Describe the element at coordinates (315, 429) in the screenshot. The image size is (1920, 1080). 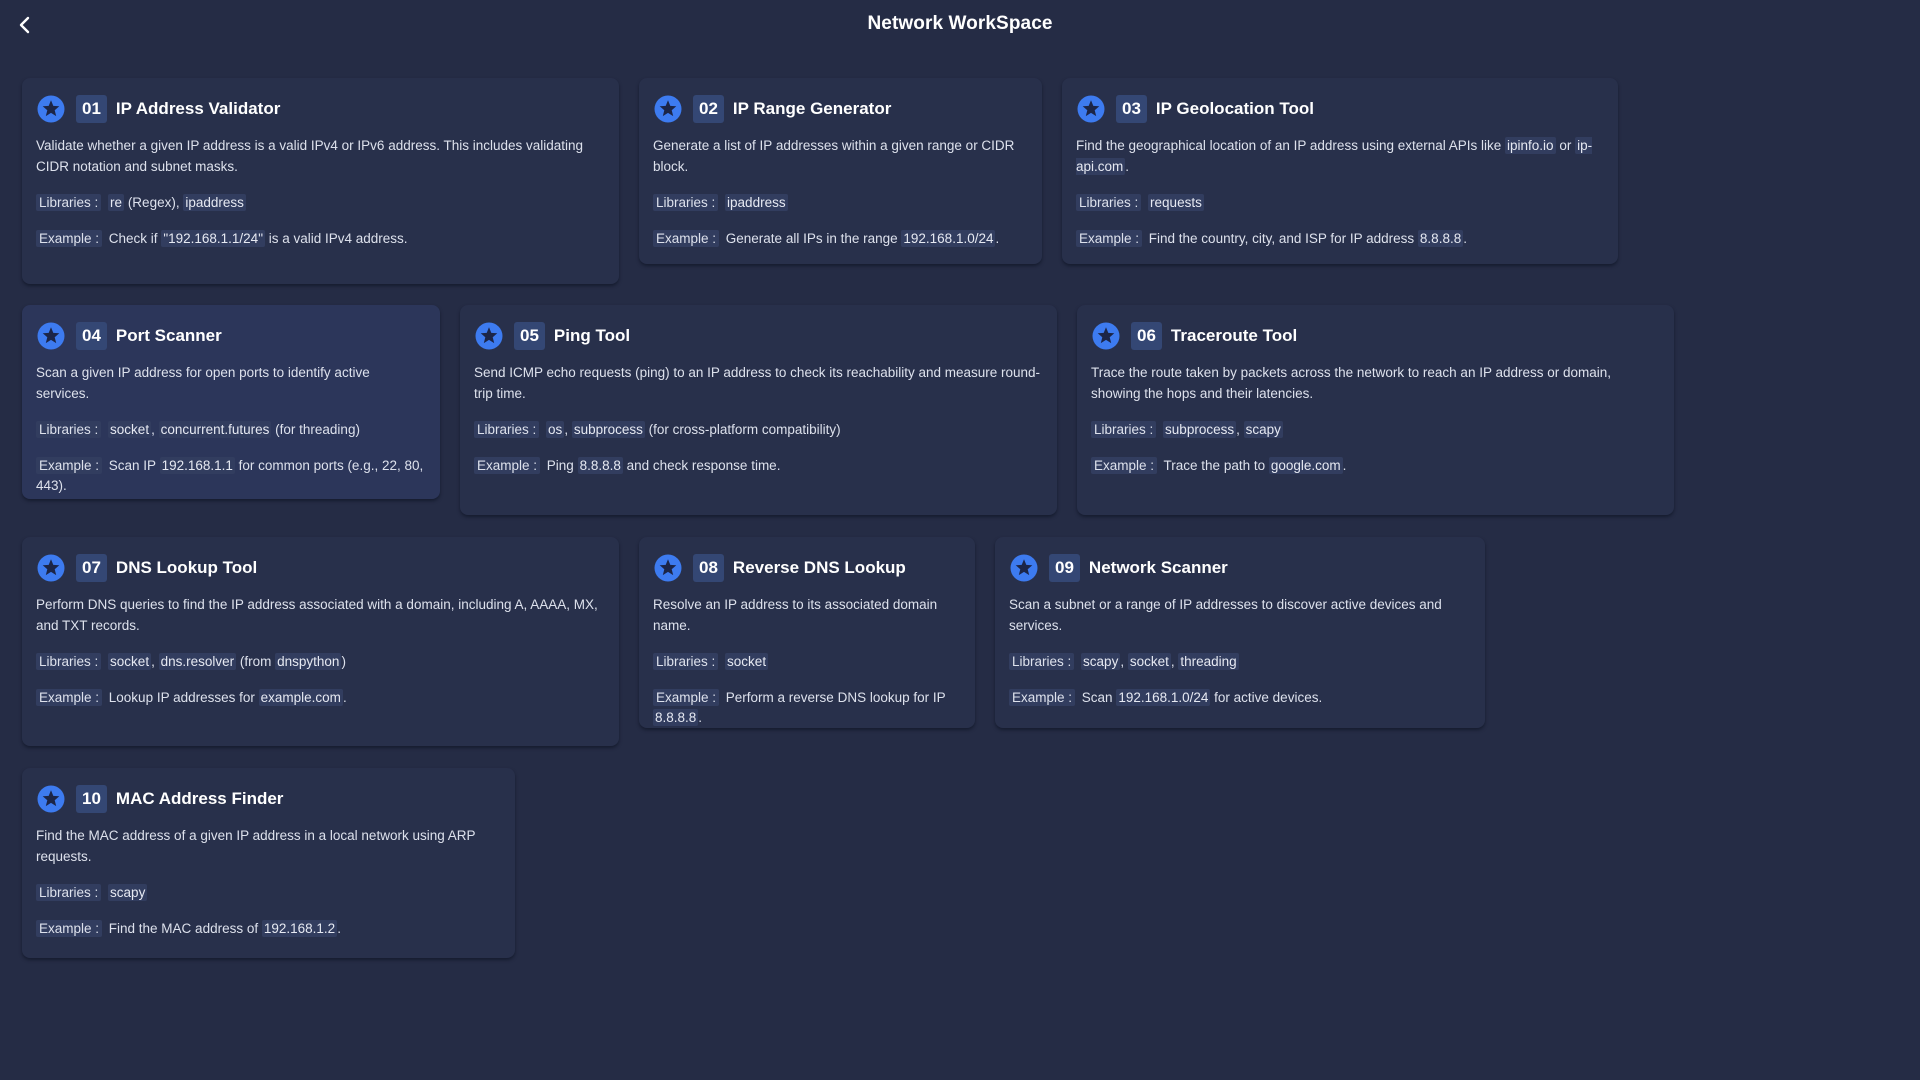
I see `text-segment: (for threading)` at that location.